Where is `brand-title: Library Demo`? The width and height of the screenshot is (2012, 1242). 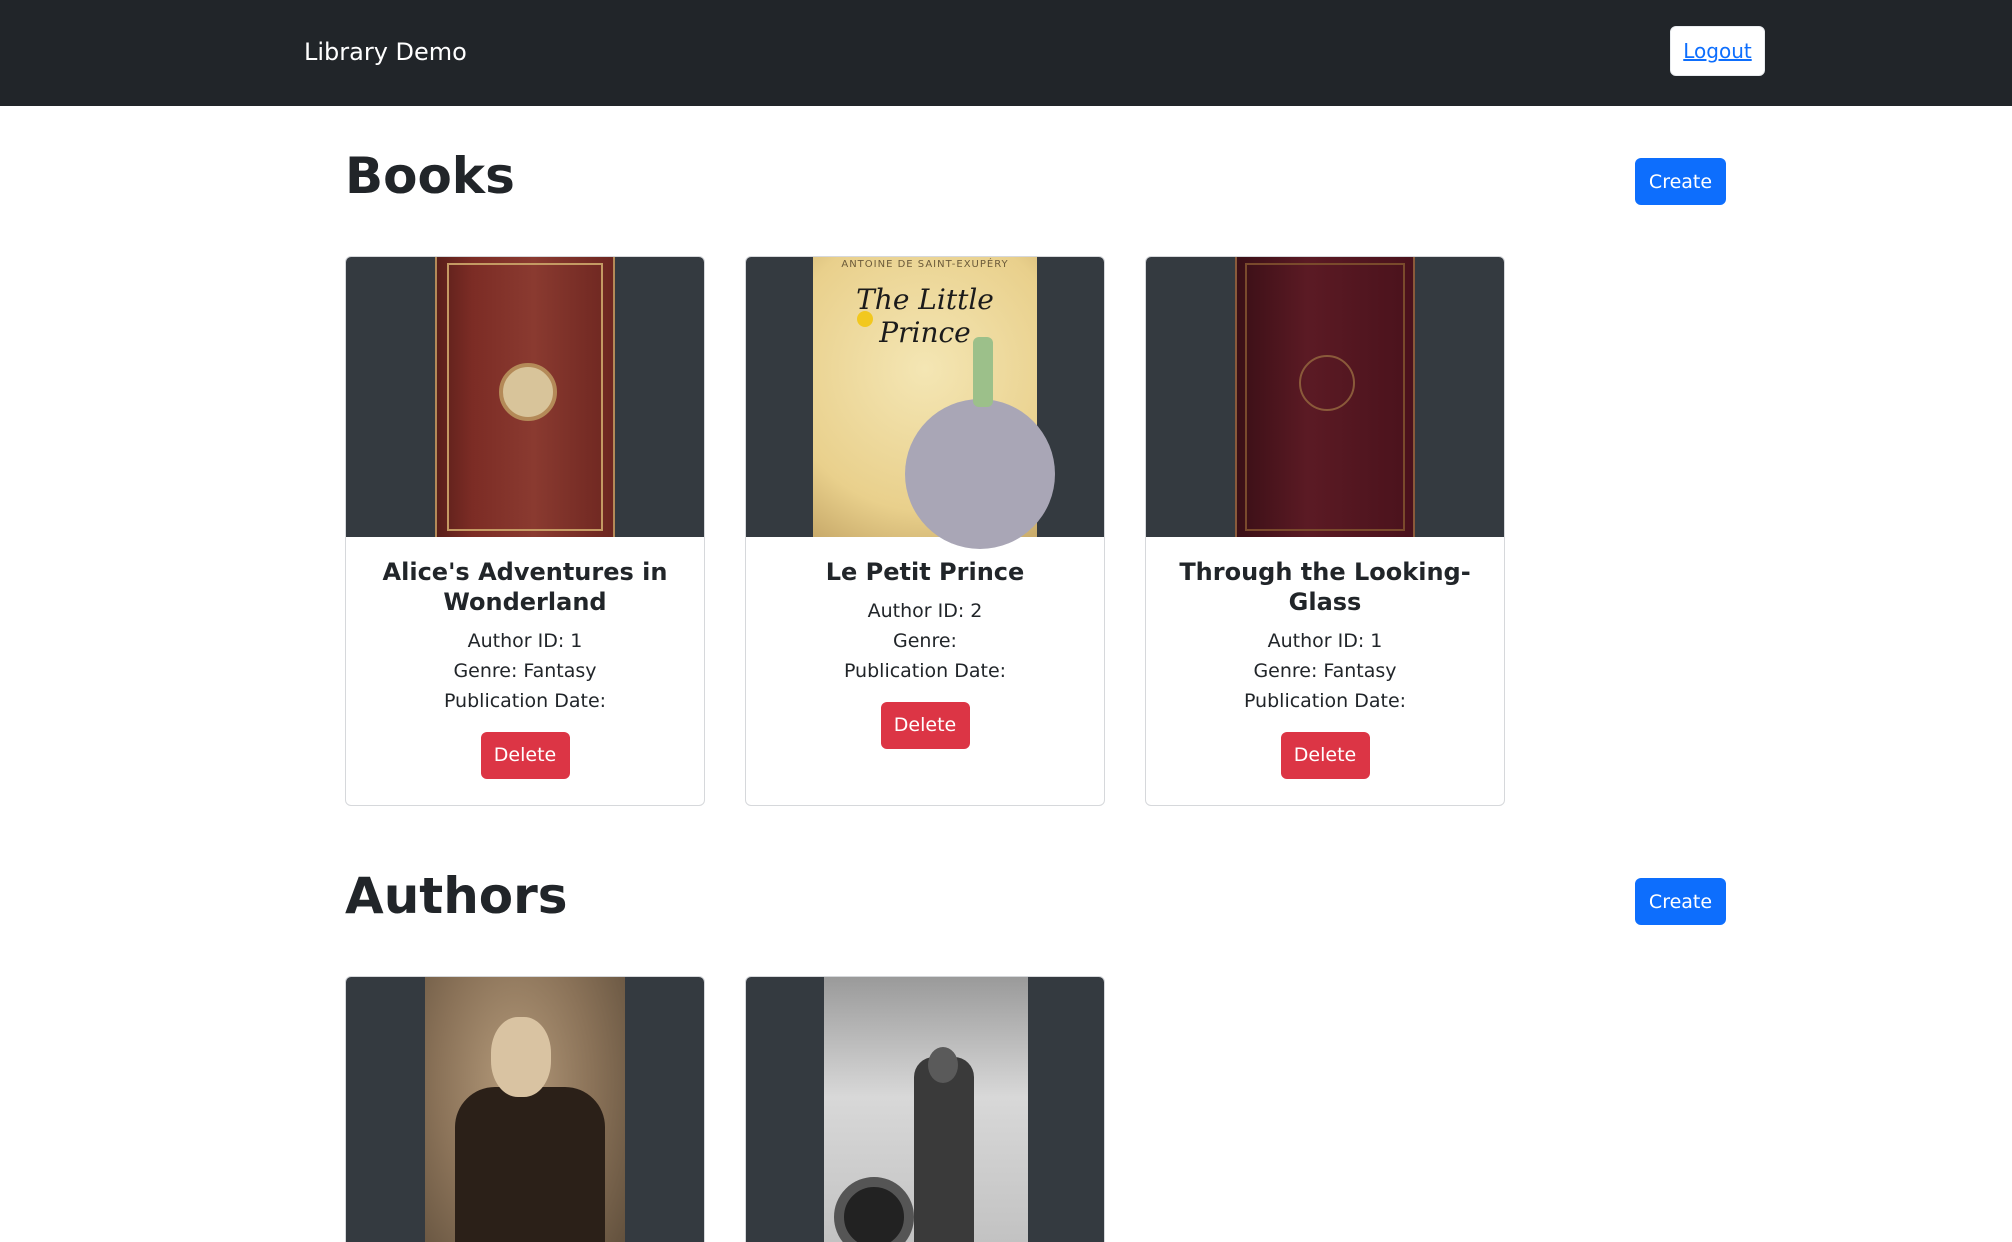 brand-title: Library Demo is located at coordinates (385, 52).